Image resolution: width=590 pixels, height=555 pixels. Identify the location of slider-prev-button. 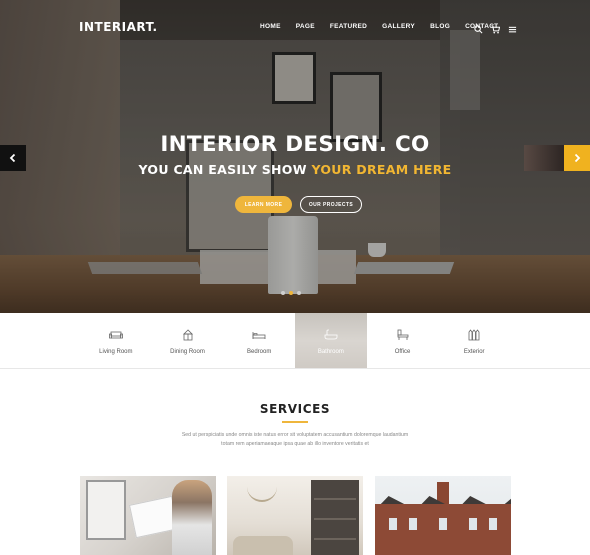
(13, 158).